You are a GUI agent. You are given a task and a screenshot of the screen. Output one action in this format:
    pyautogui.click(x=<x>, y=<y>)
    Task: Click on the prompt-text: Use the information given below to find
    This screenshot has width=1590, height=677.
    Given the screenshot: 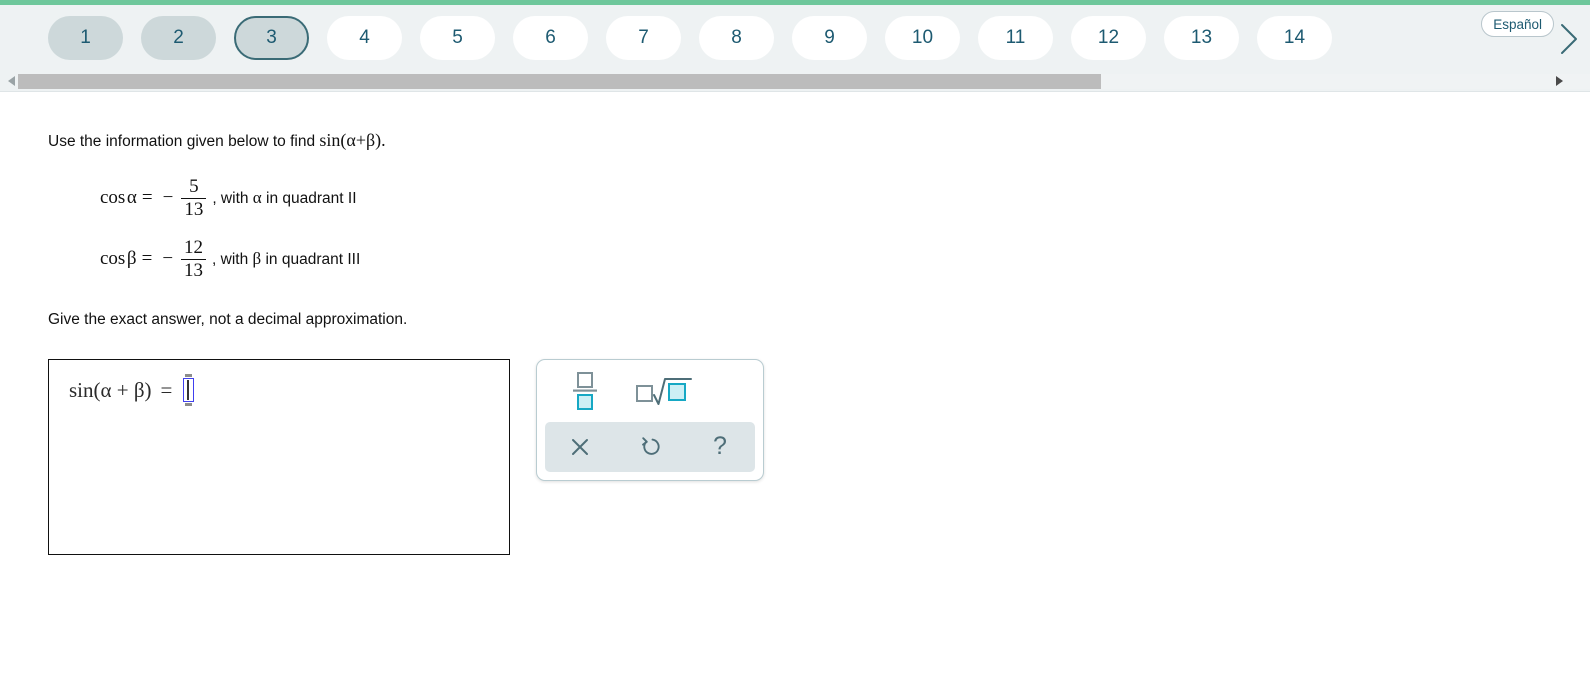 What is the action you would take?
    pyautogui.click(x=182, y=141)
    